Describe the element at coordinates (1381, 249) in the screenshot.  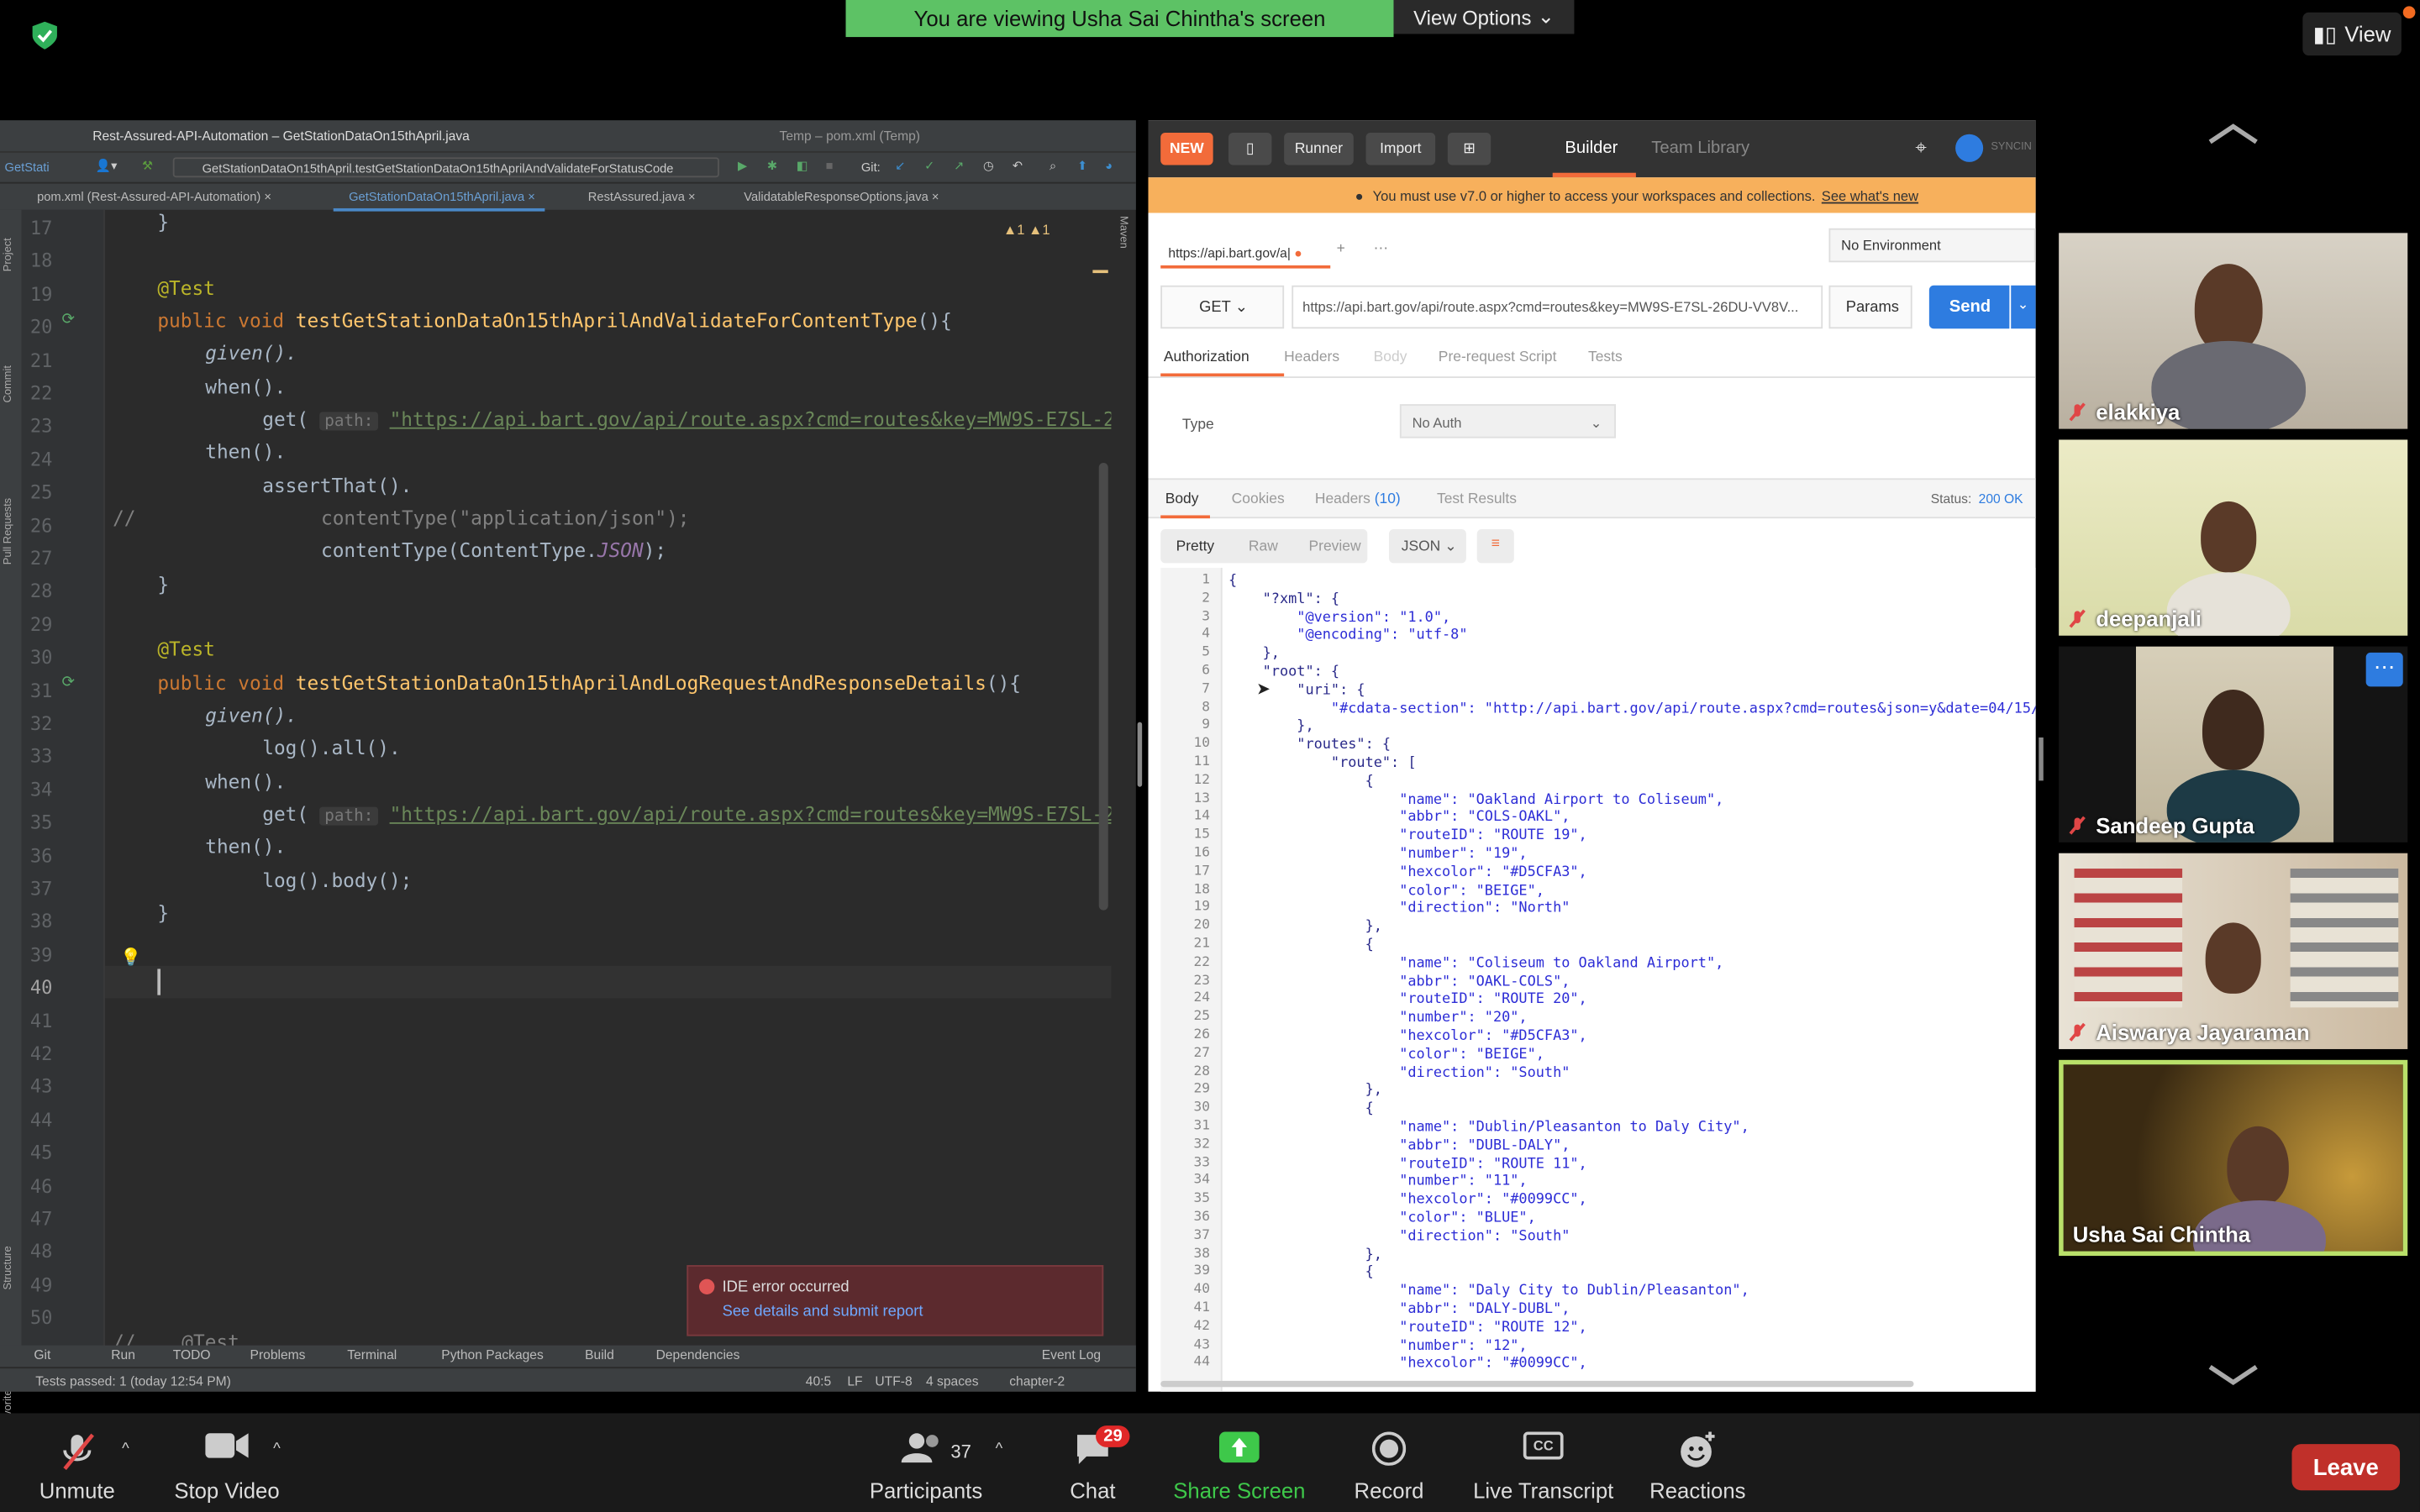
I see `more-tabs-icon: ⋯` at that location.